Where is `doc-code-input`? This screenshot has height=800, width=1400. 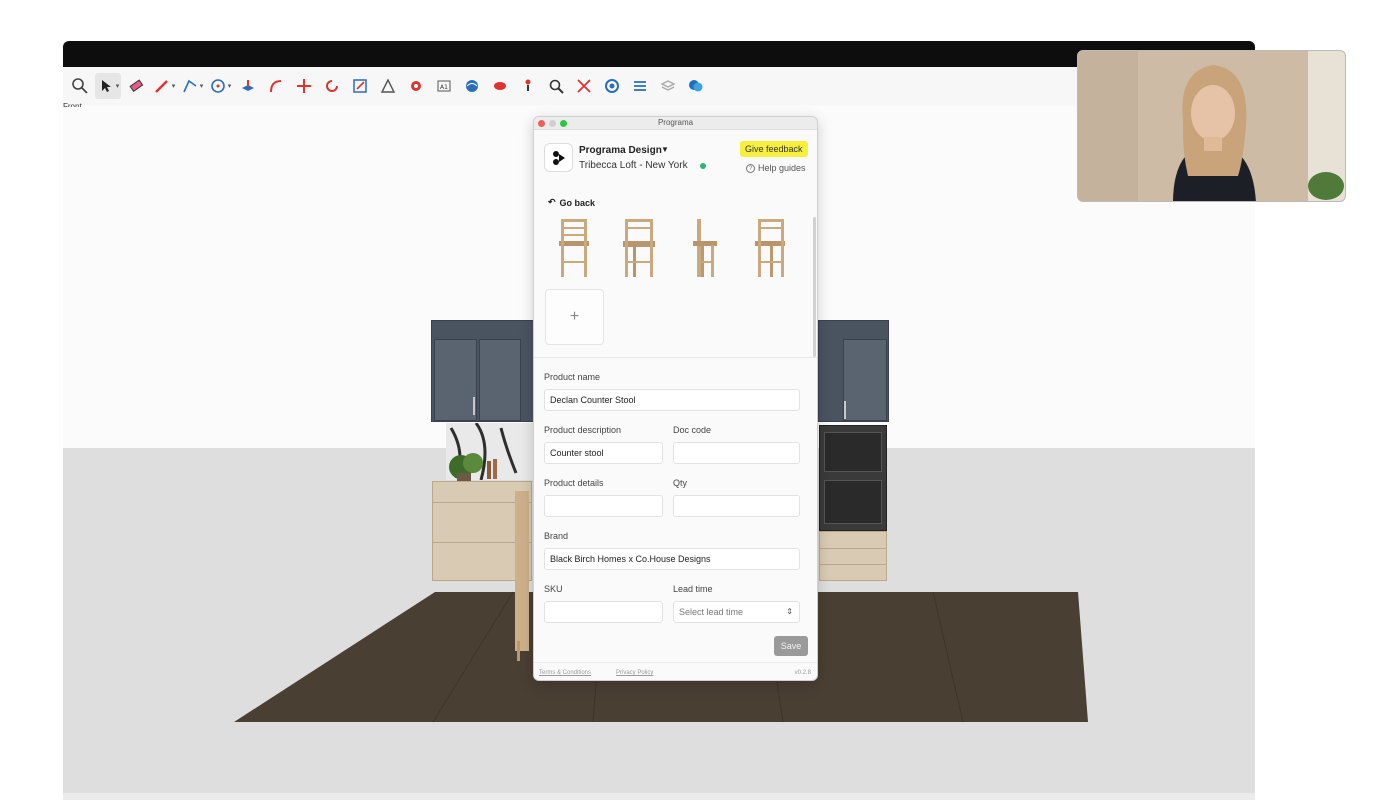 doc-code-input is located at coordinates (736, 453).